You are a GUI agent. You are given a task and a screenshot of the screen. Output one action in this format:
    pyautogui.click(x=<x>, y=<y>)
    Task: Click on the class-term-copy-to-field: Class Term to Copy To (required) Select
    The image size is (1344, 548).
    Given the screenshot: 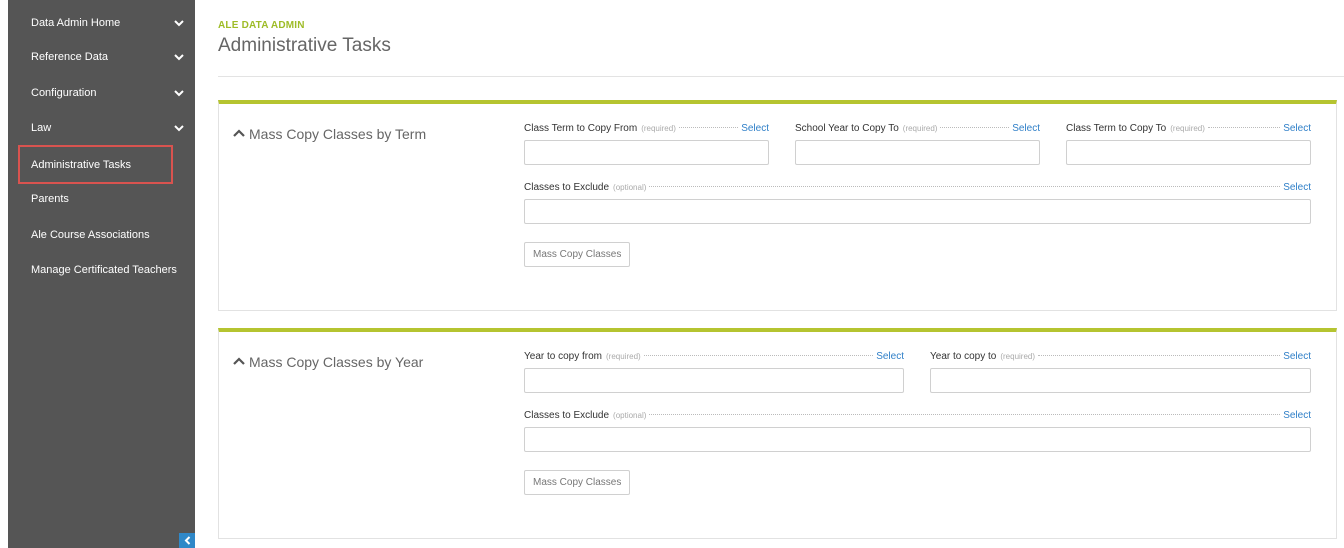 What is the action you would take?
    pyautogui.click(x=1188, y=144)
    